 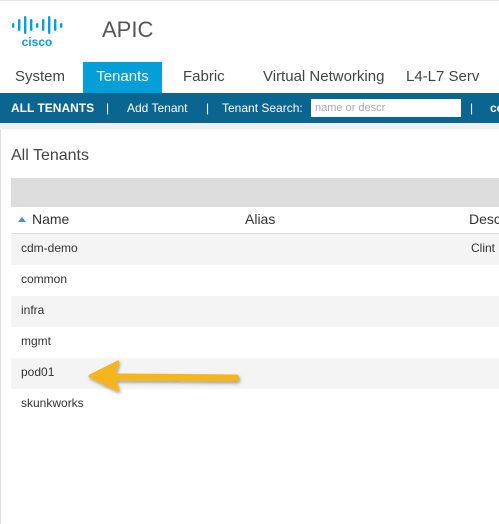 I want to click on cisco-logo: cisco, so click(x=38, y=31).